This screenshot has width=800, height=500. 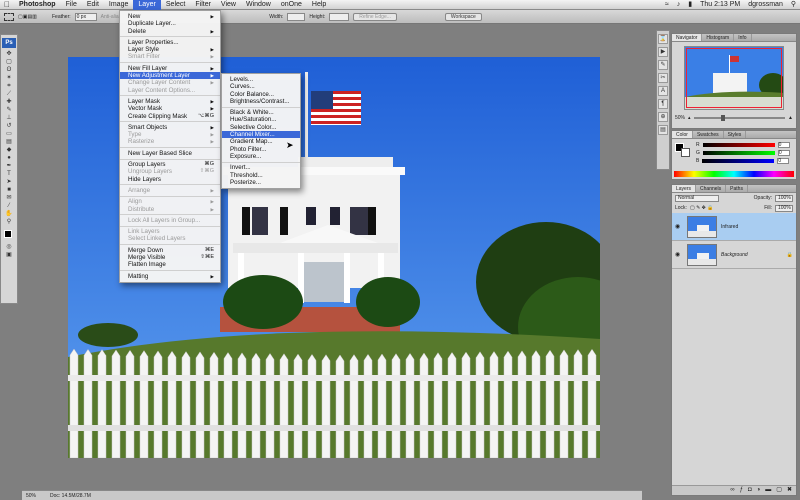 I want to click on status-zoom: 50%, so click(x=31, y=496).